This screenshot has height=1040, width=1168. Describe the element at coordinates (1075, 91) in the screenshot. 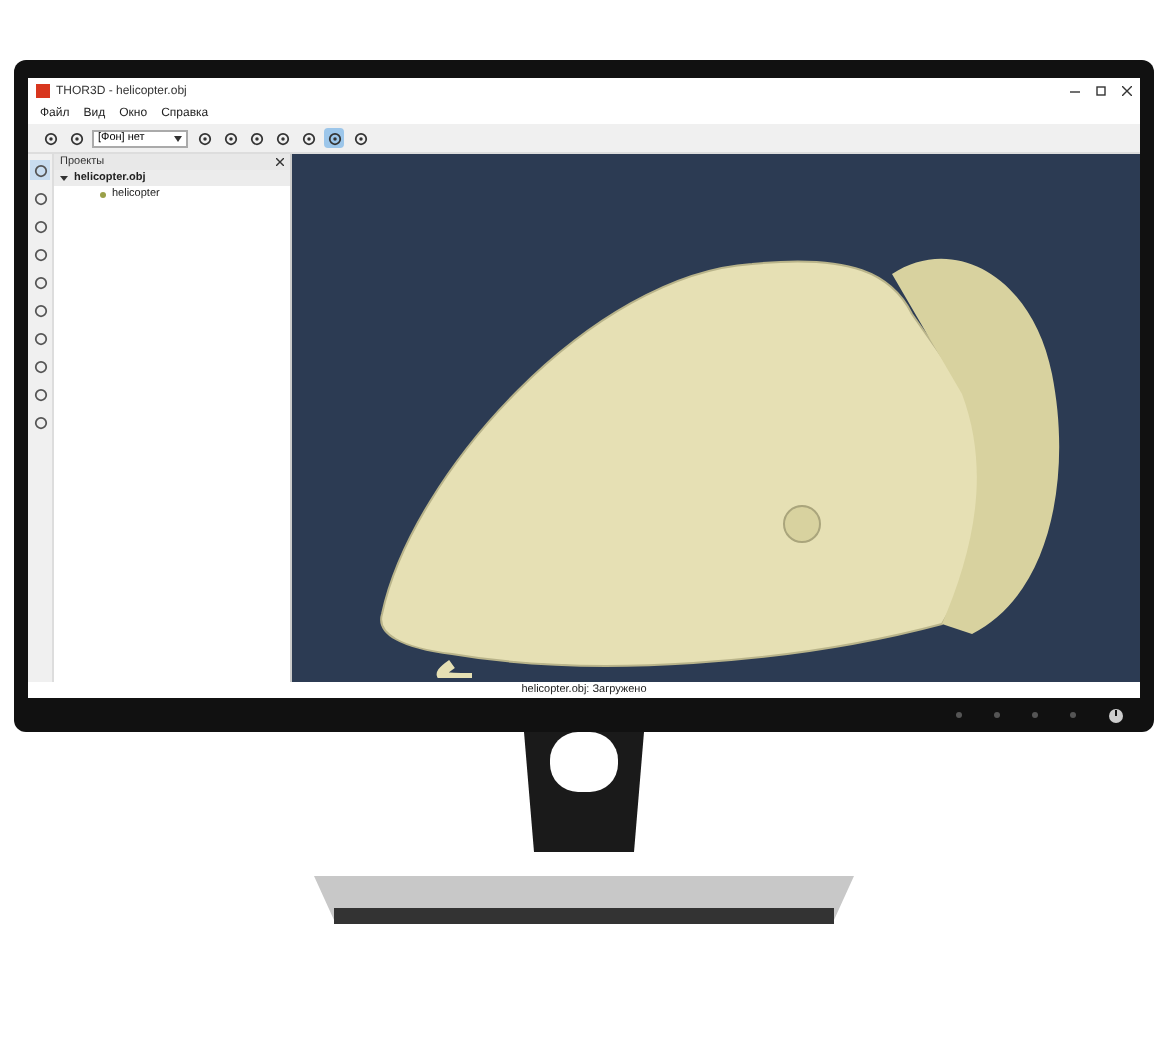

I see `minimize-icon` at that location.